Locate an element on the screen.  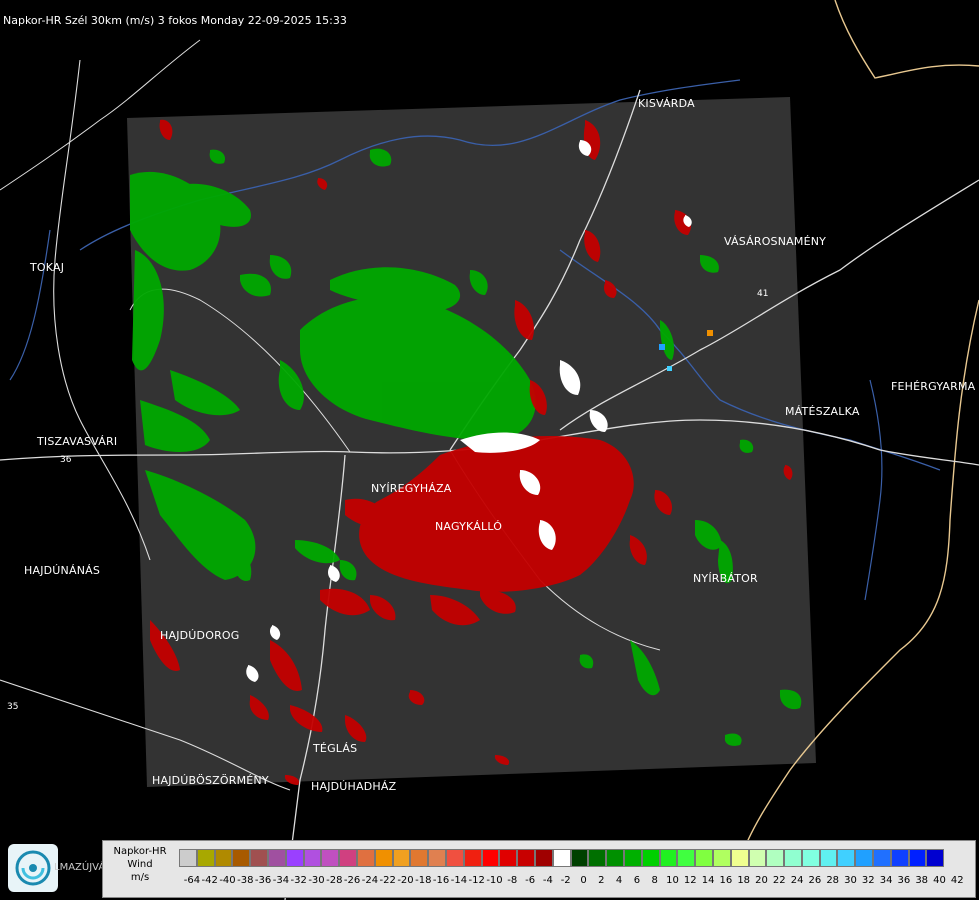
city-label: HAJDÚHADHÁZ is located at coordinates (354, 786).